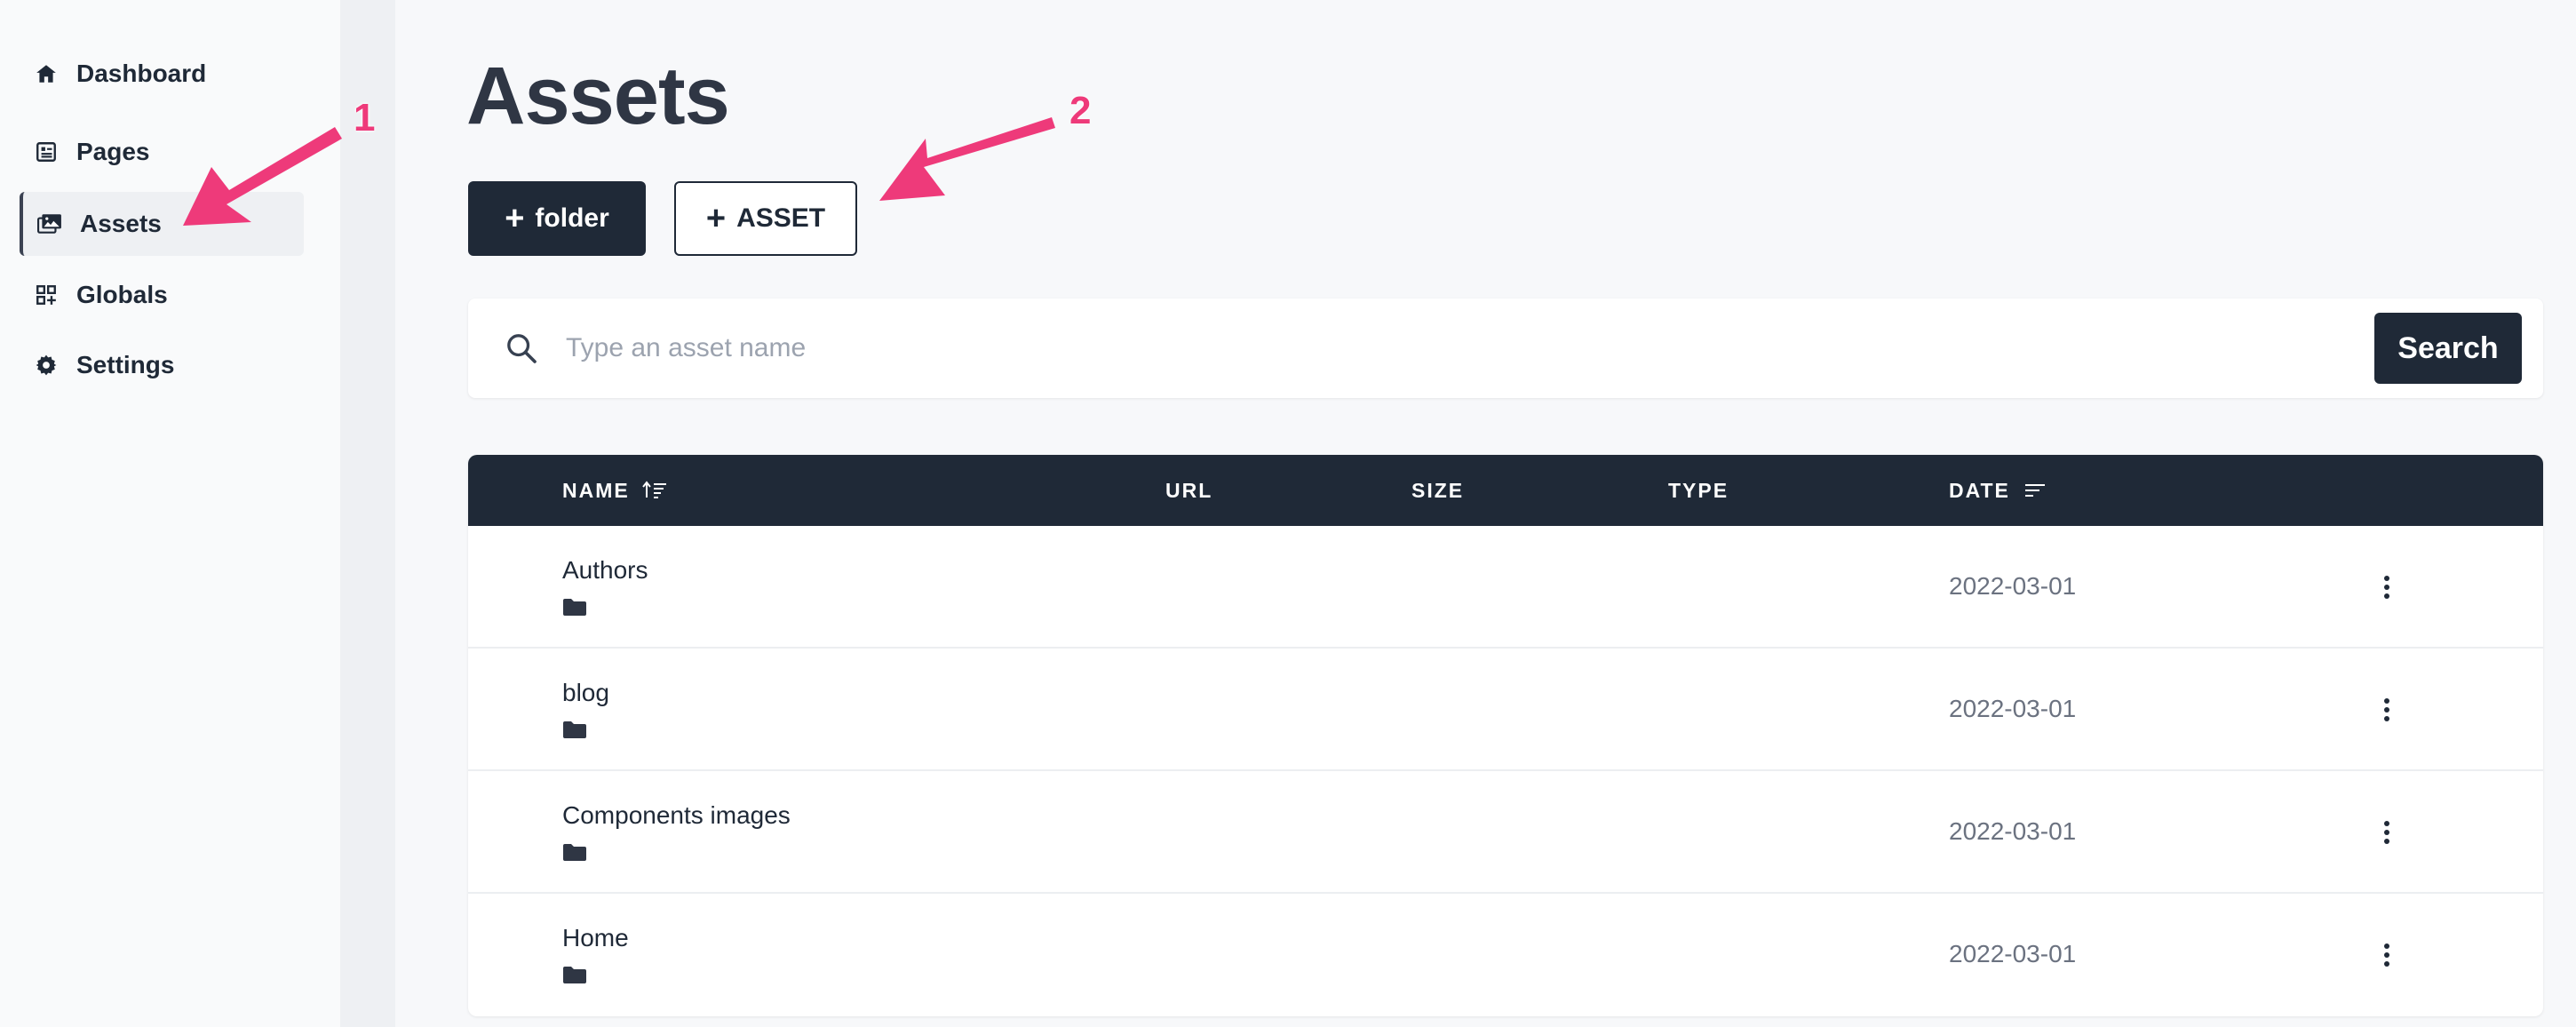 The width and height of the screenshot is (2576, 1027). Describe the element at coordinates (125, 365) in the screenshot. I see `sidebar-item-label: Settings` at that location.